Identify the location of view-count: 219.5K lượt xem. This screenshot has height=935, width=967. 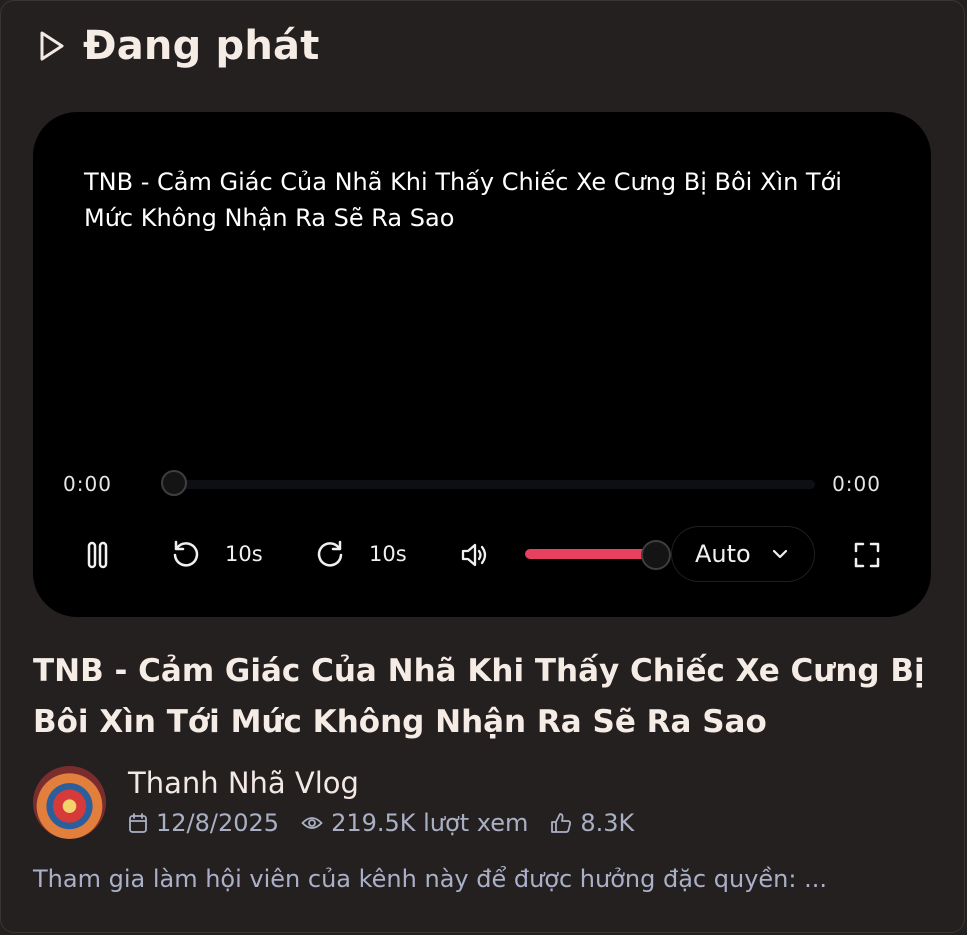
(430, 823).